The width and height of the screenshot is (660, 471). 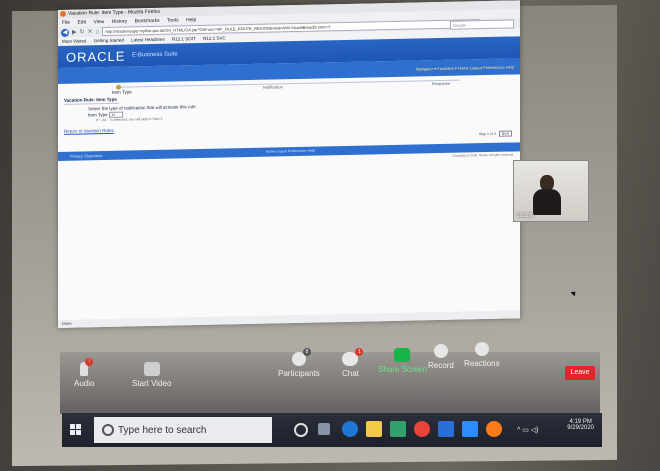 I want to click on step-info: Step 1 of 3 Next, so click(x=495, y=133).